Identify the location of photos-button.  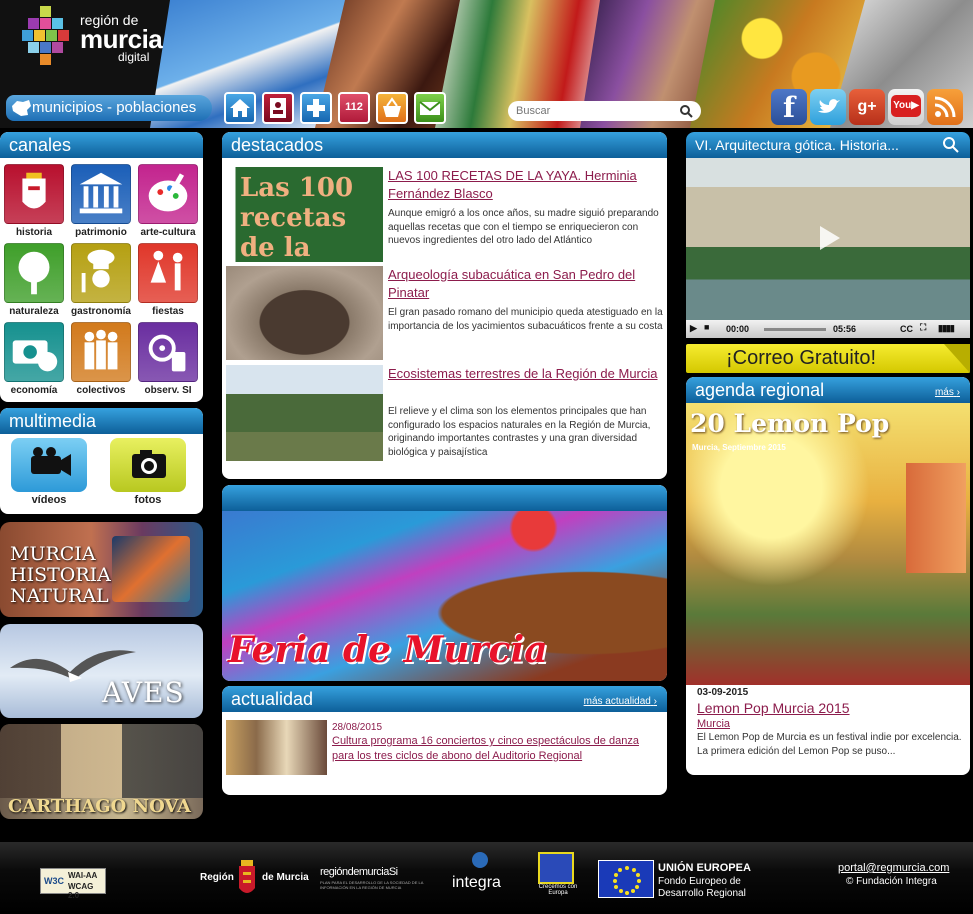
(148, 465).